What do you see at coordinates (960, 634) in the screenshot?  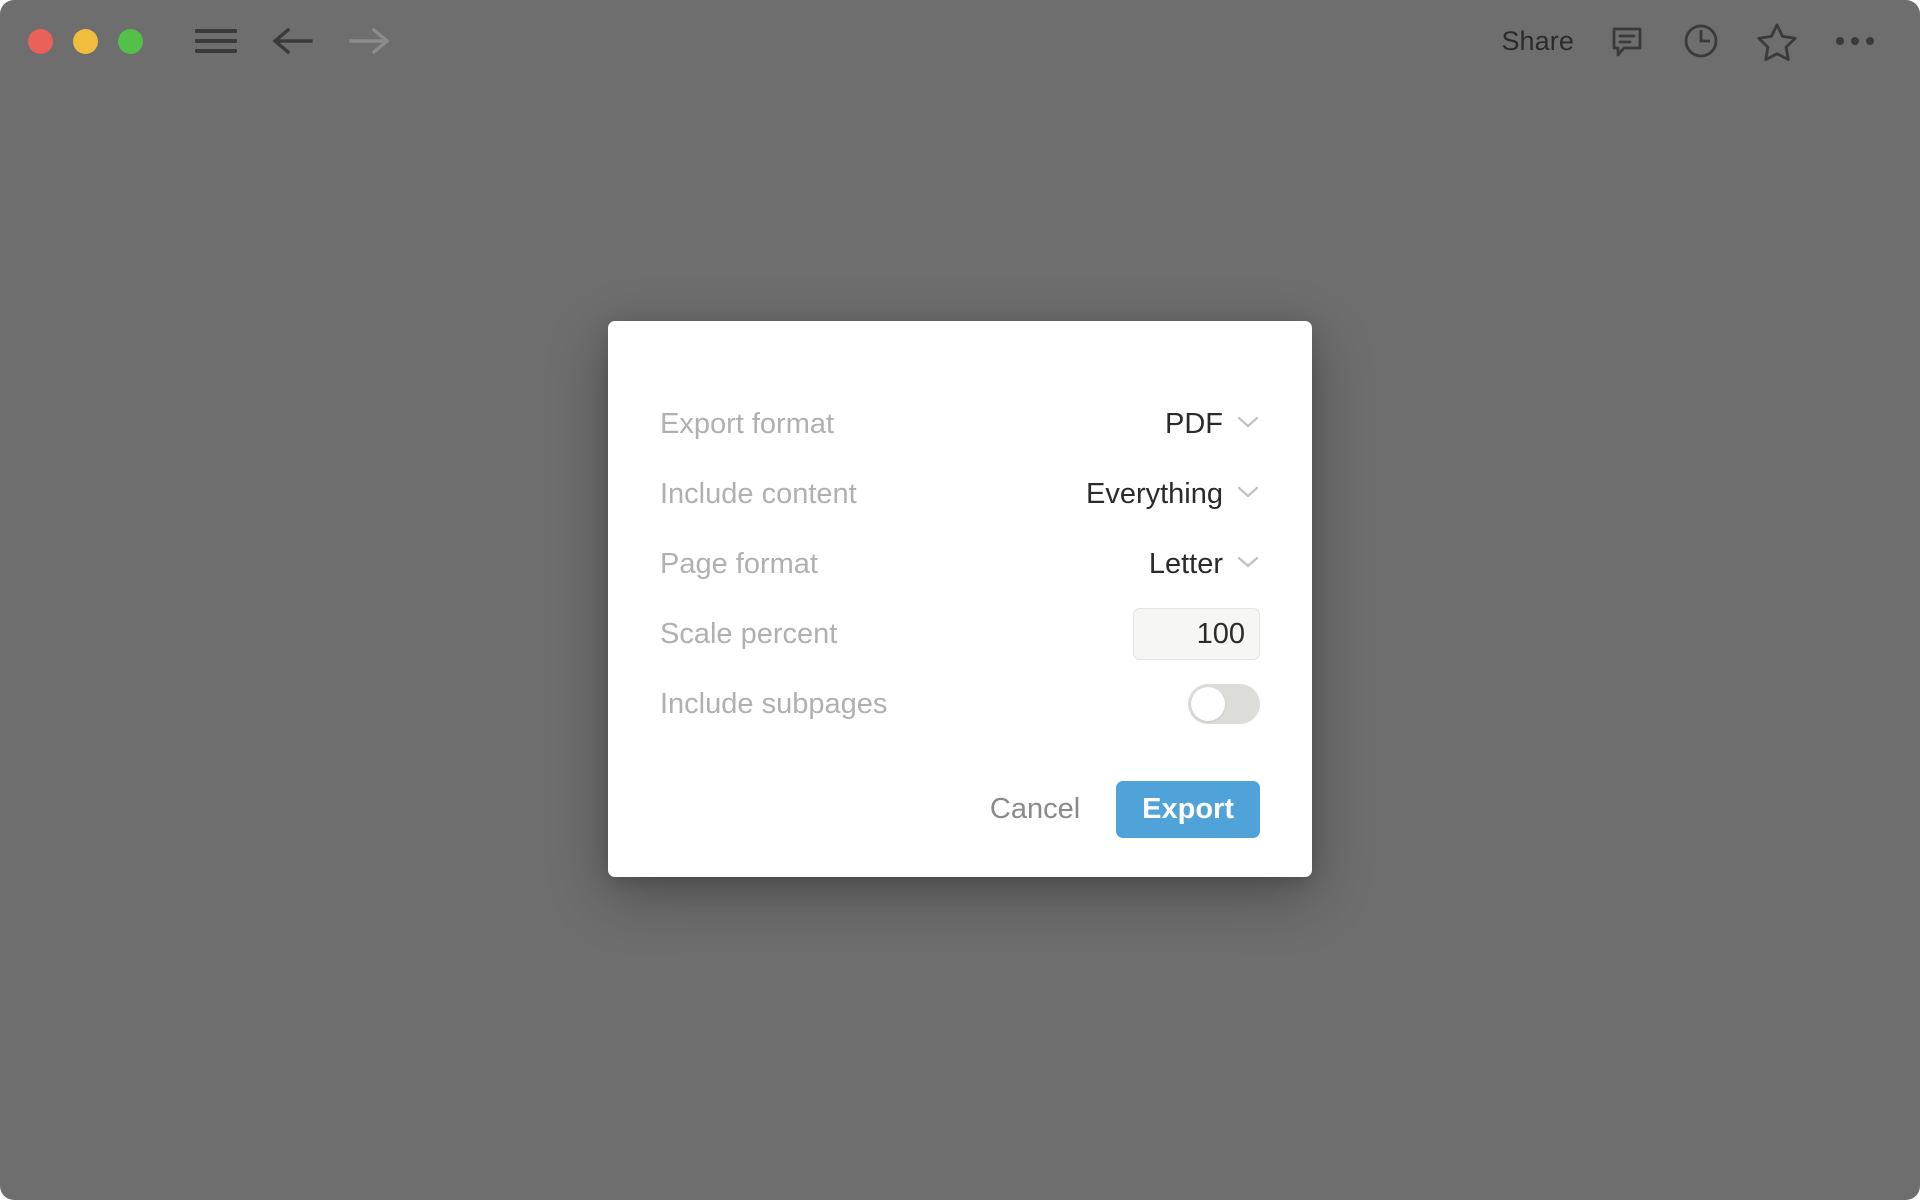 I see `row-scale-percent: Scale percent` at bounding box center [960, 634].